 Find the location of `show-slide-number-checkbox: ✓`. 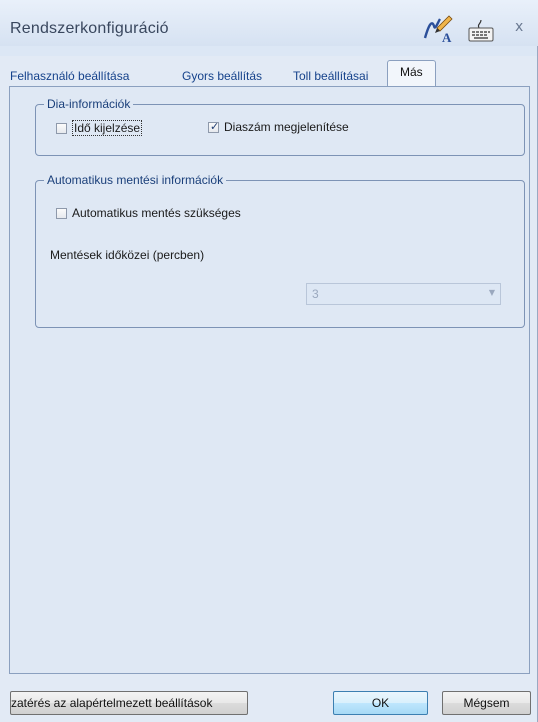

show-slide-number-checkbox: ✓ is located at coordinates (214, 126).